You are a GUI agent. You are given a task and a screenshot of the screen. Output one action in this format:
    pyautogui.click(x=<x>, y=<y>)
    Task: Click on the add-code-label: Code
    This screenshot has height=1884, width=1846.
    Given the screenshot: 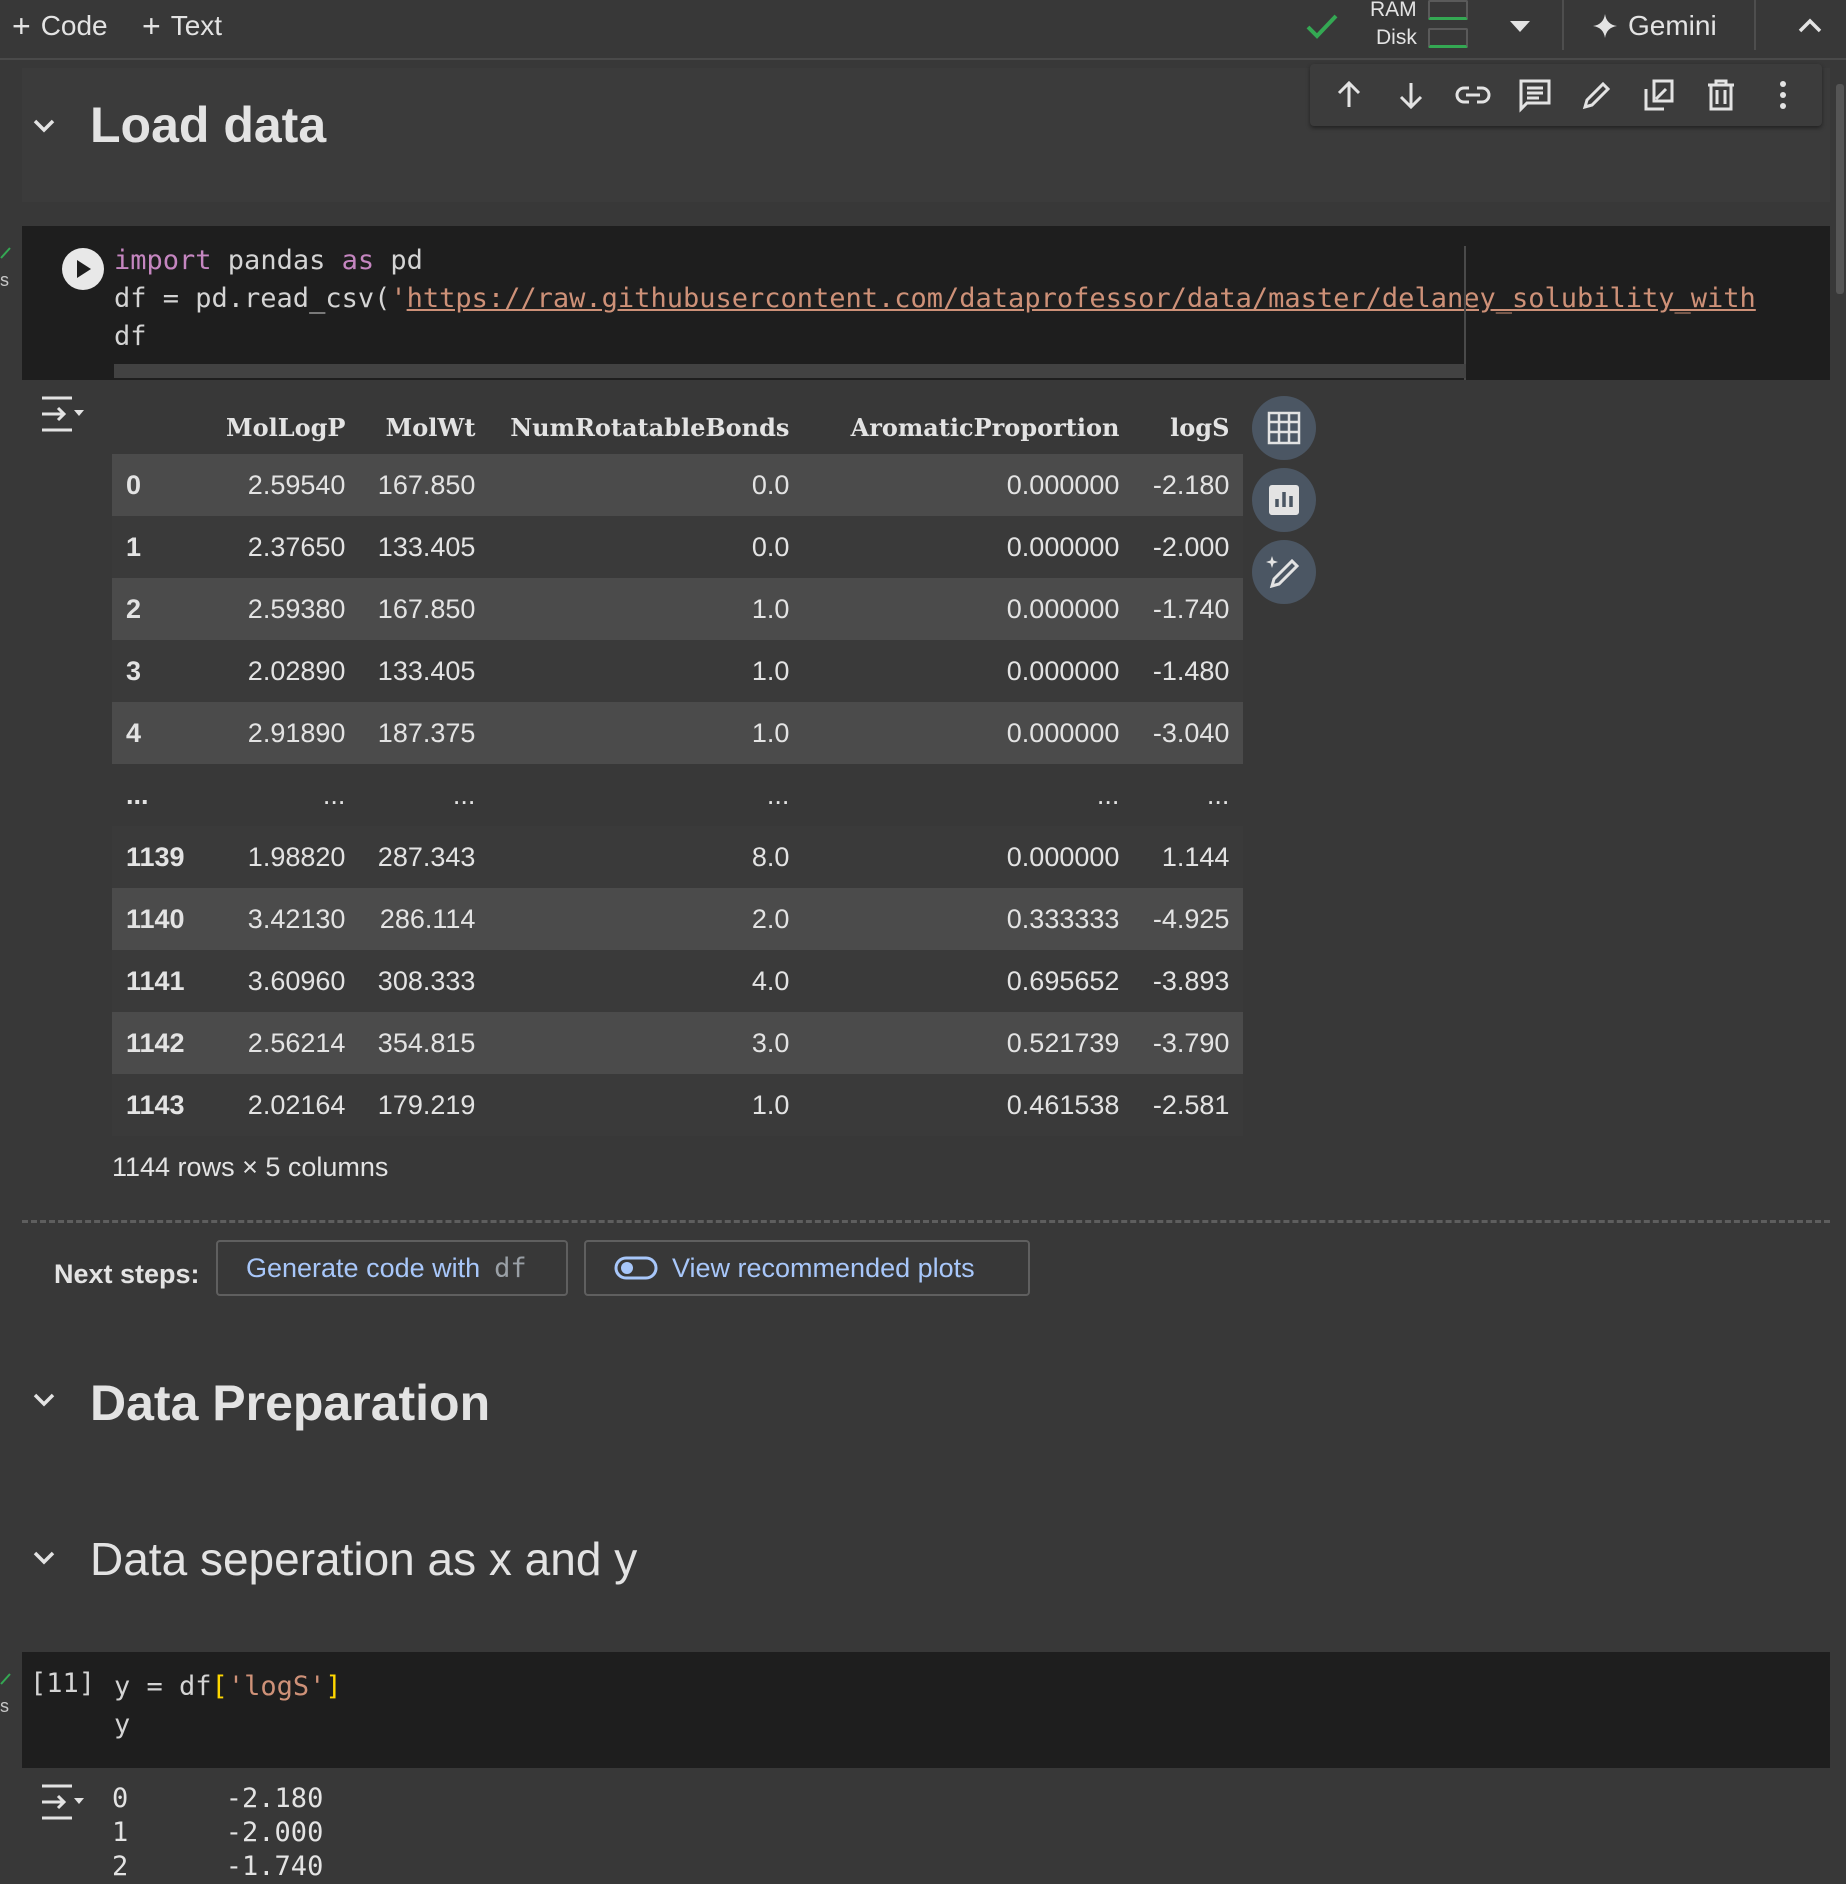 What is the action you would take?
    pyautogui.click(x=74, y=25)
    